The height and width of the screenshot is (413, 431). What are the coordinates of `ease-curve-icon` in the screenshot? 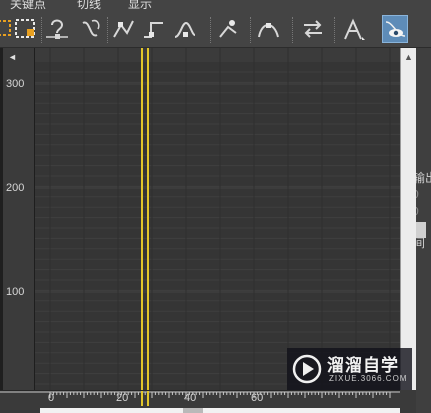 It's located at (354, 29).